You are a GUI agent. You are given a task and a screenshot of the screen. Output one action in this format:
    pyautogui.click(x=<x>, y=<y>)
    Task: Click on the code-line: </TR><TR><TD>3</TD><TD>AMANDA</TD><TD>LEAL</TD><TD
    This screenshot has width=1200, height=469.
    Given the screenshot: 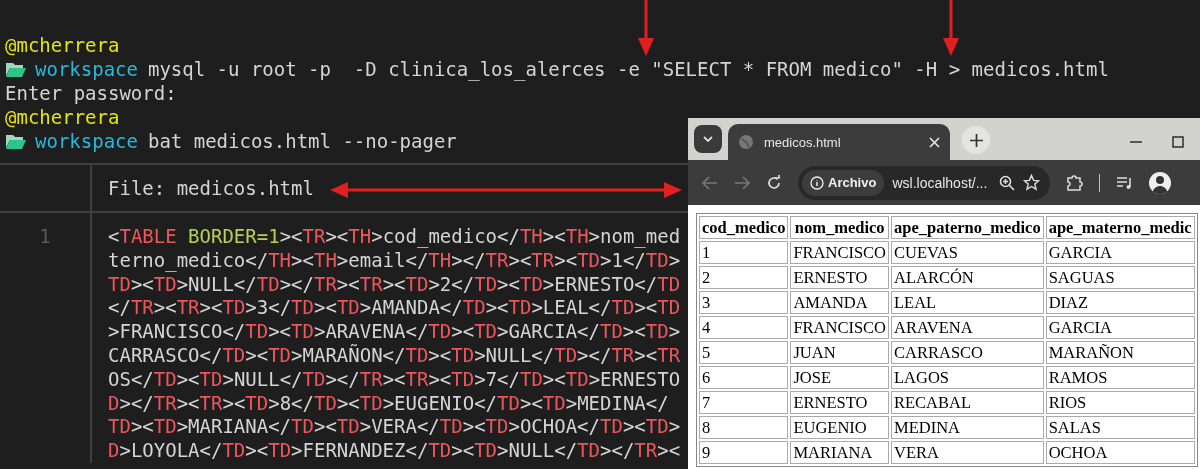 What is the action you would take?
    pyautogui.click(x=394, y=308)
    